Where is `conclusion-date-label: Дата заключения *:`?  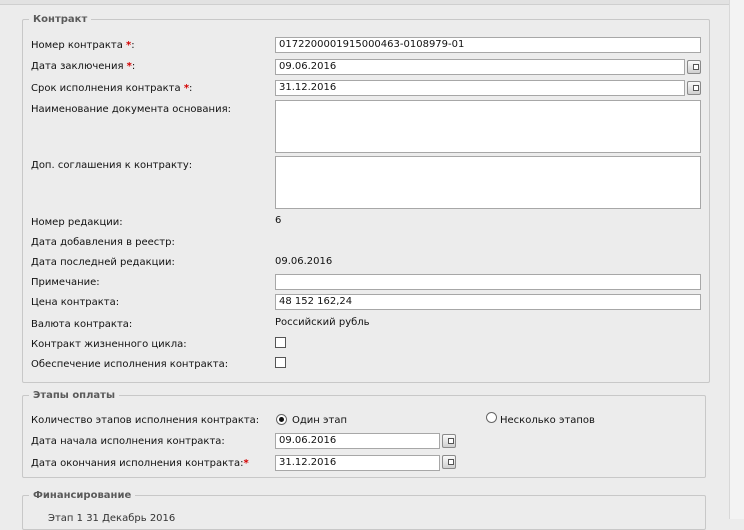 conclusion-date-label: Дата заключения *: is located at coordinates (83, 66).